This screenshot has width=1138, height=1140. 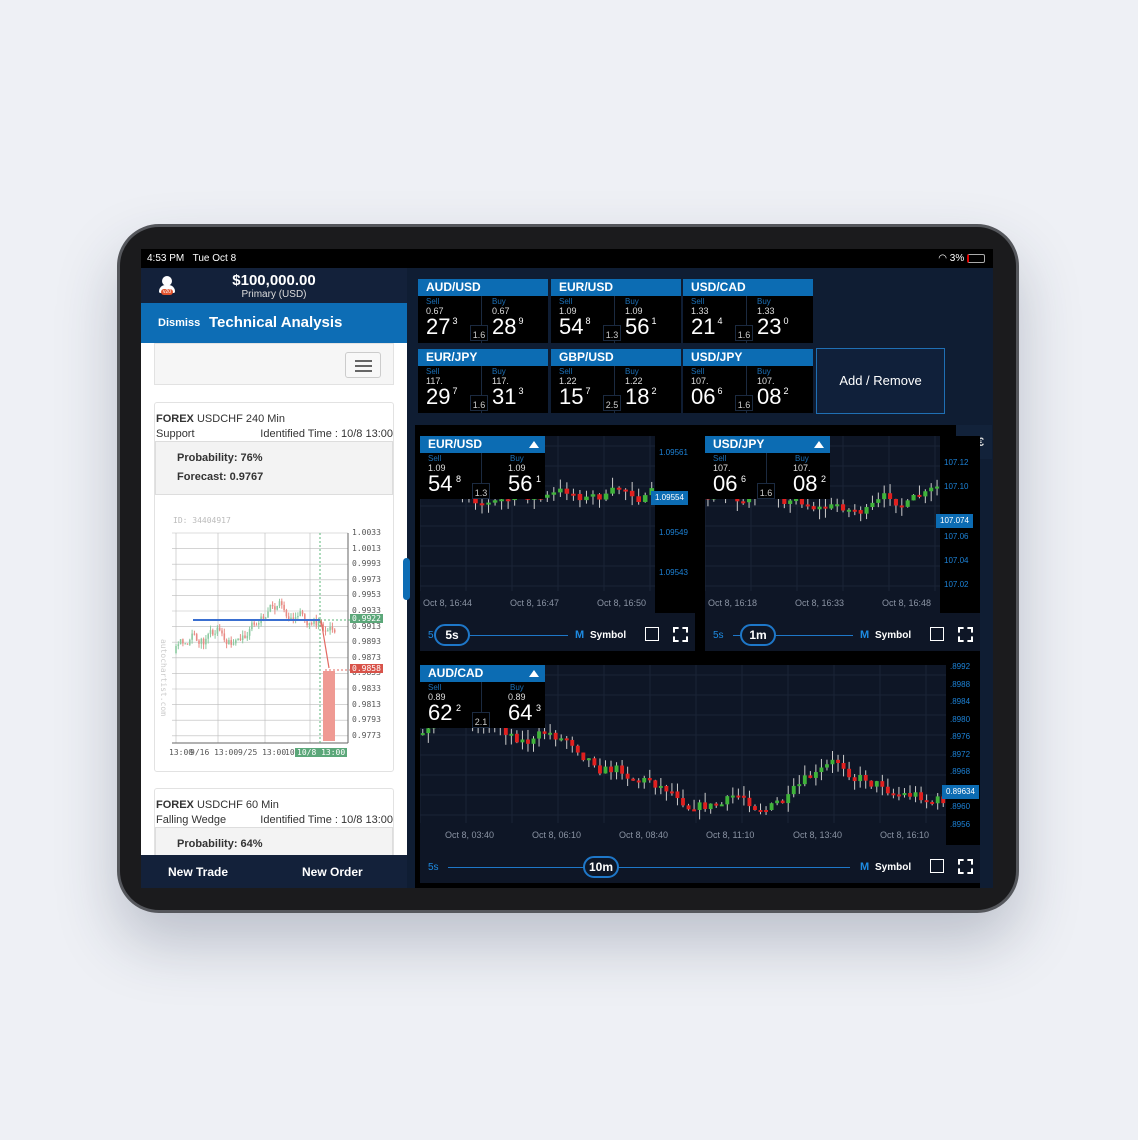 What do you see at coordinates (274, 285) in the screenshot?
I see `account-header: v20 $100,000.00 Primary (USD)` at bounding box center [274, 285].